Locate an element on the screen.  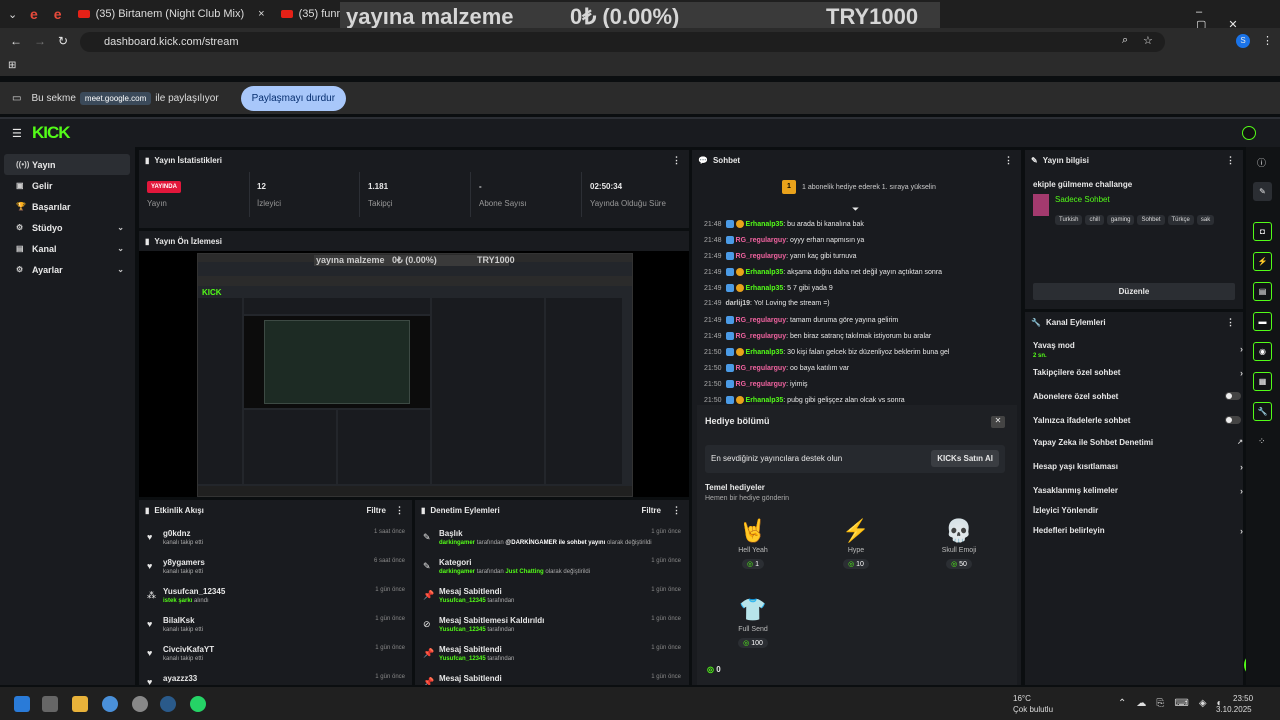
broadcast-icon: ◉ is located at coordinates (1262, 351).